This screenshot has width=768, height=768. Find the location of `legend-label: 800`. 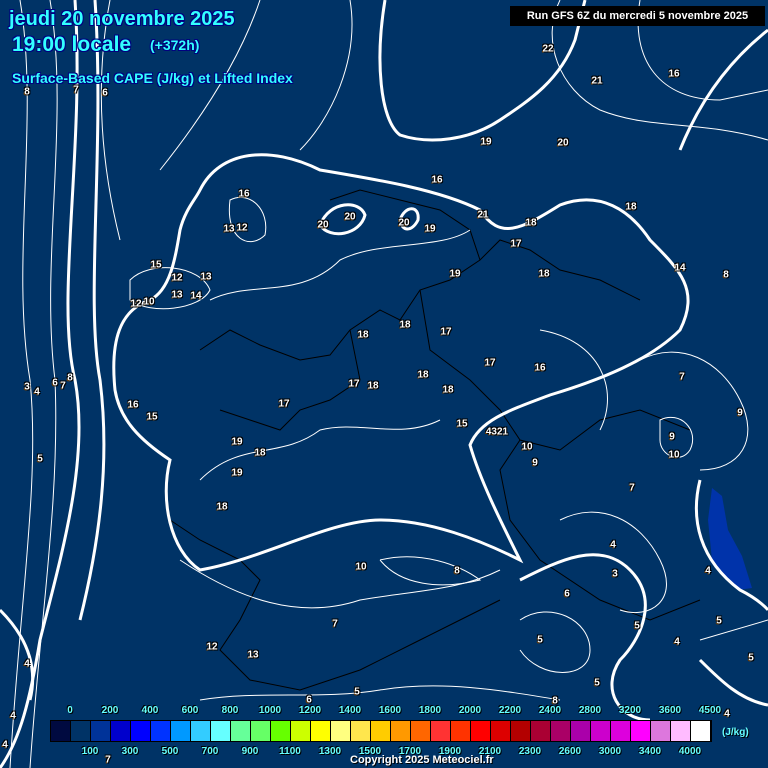

legend-label: 800 is located at coordinates (230, 710).